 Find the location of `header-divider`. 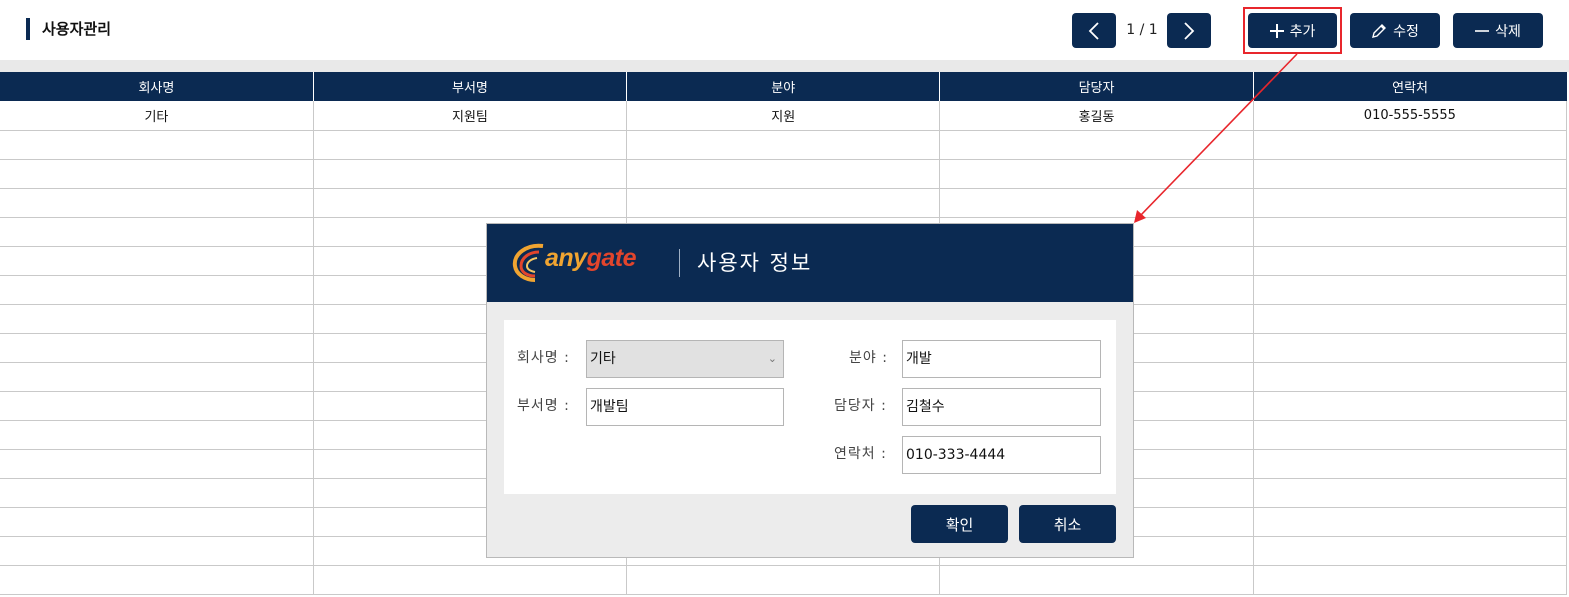

header-divider is located at coordinates (784, 66).